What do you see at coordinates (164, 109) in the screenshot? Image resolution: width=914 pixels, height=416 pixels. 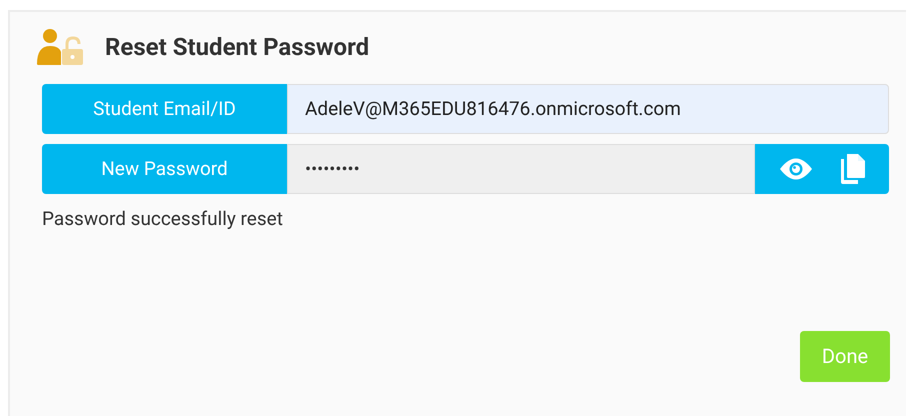 I see `field-label: Student Email/ID` at bounding box center [164, 109].